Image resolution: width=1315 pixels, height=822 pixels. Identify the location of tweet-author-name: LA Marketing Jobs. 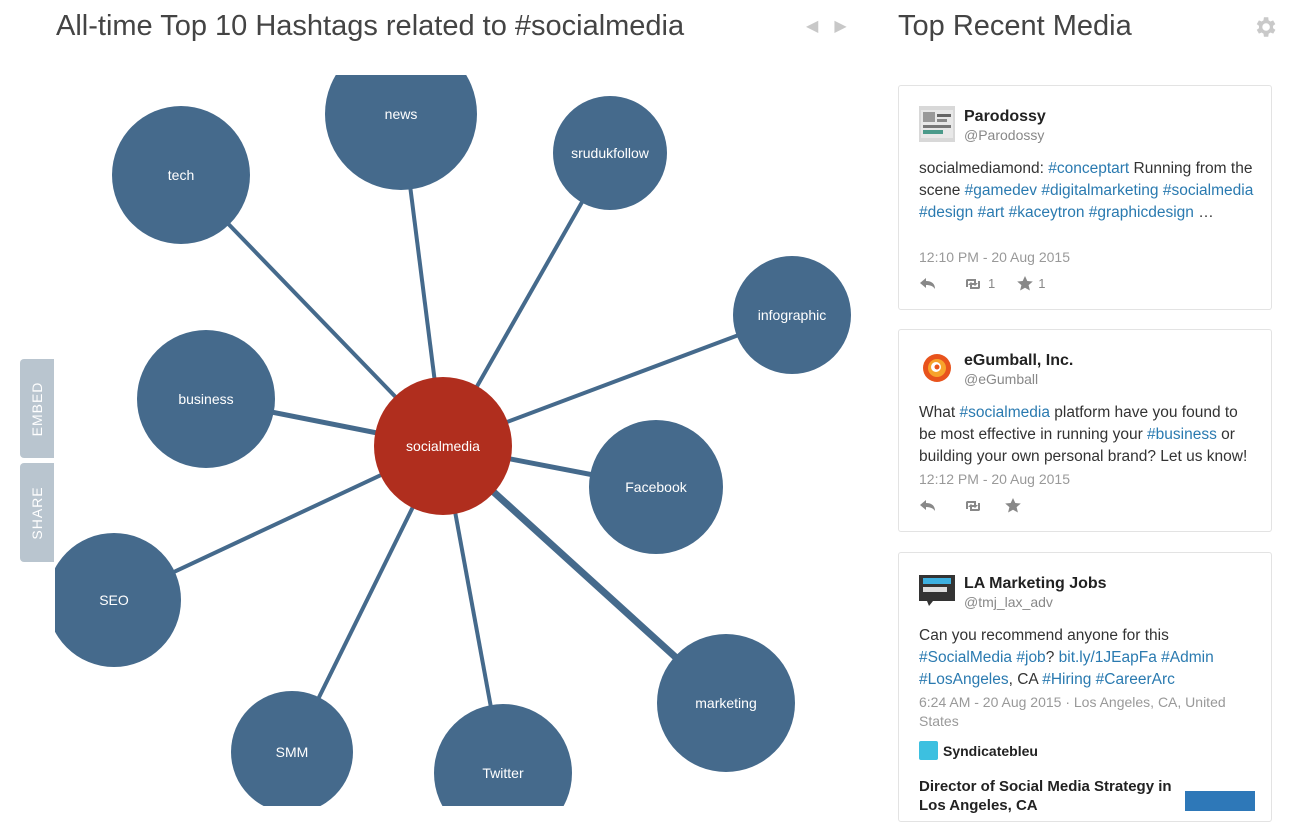
(1035, 584).